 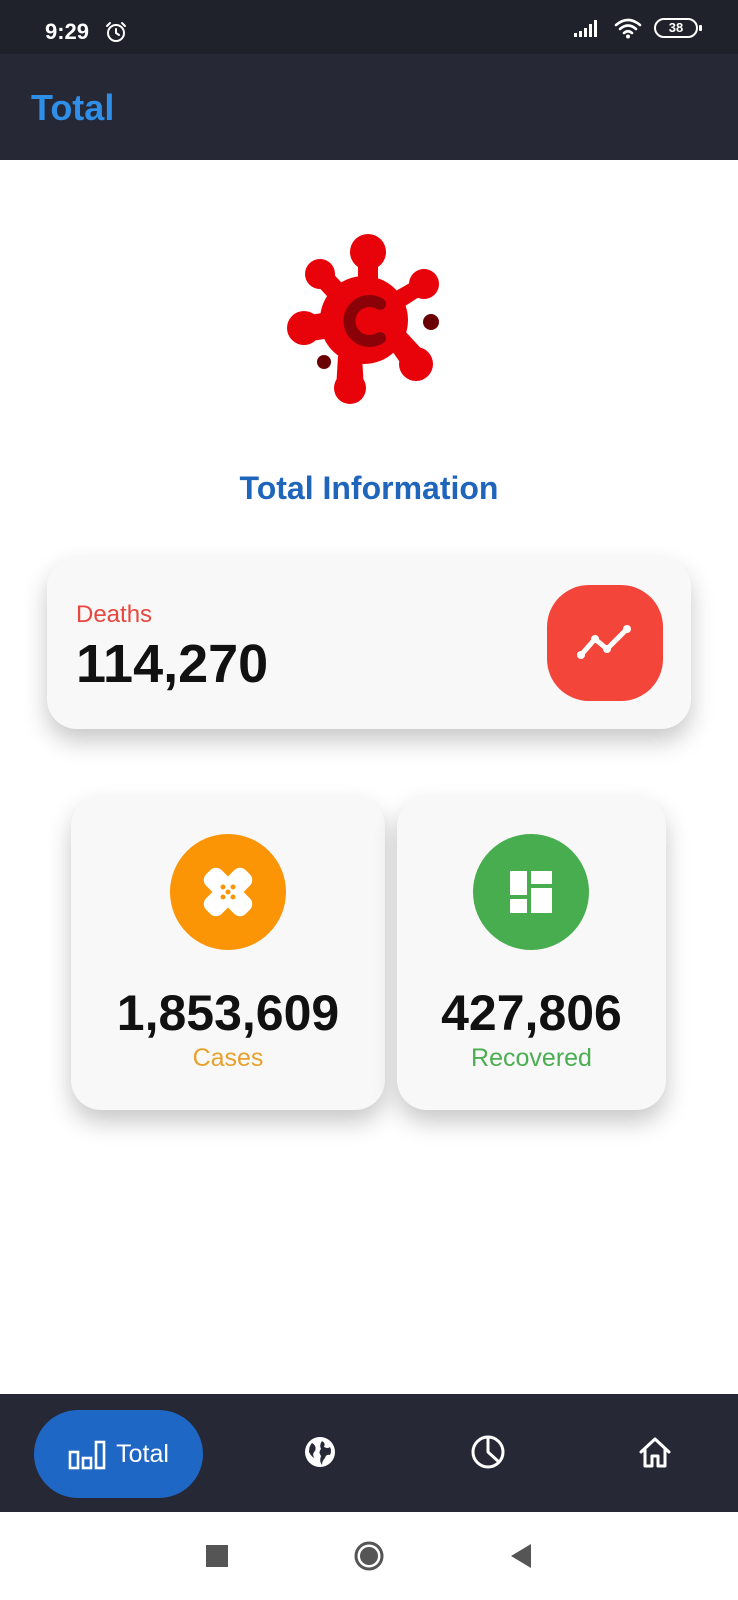 I want to click on system-nav-bar, so click(x=369, y=1556).